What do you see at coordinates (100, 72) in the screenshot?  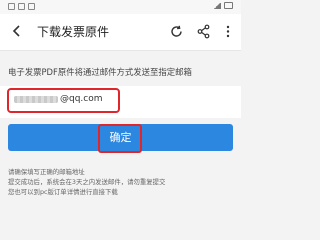 I see `instruction-text: 电子发票PDF原件将通过邮件方式发送至指定邮箱` at bounding box center [100, 72].